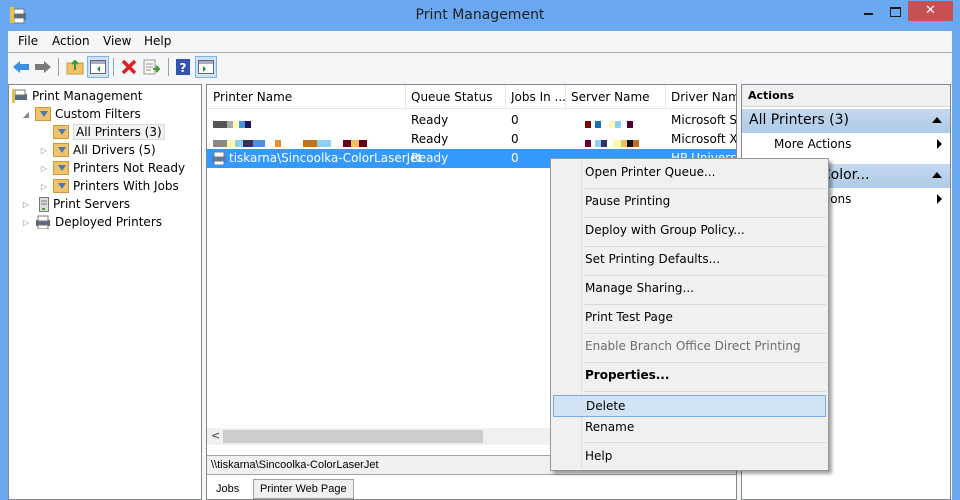  Describe the element at coordinates (28, 41) in the screenshot. I see `menu-file: File` at that location.